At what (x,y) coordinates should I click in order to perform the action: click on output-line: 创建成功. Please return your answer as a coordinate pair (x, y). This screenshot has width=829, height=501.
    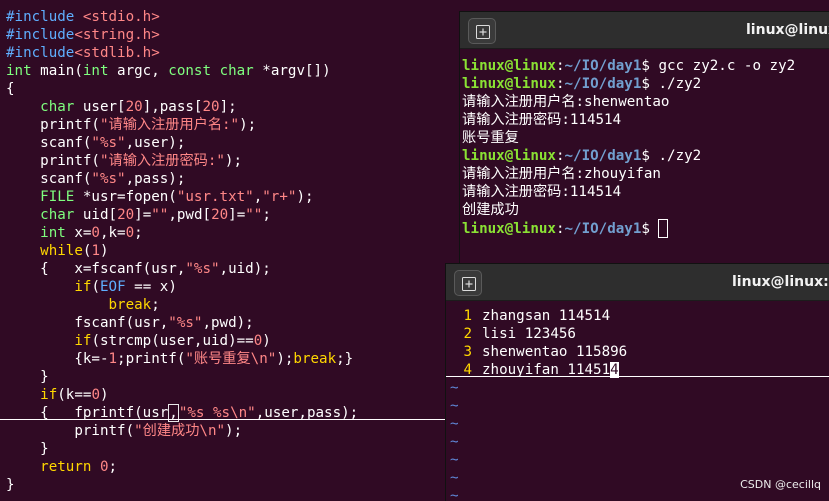
    Looking at the image, I should click on (490, 210).